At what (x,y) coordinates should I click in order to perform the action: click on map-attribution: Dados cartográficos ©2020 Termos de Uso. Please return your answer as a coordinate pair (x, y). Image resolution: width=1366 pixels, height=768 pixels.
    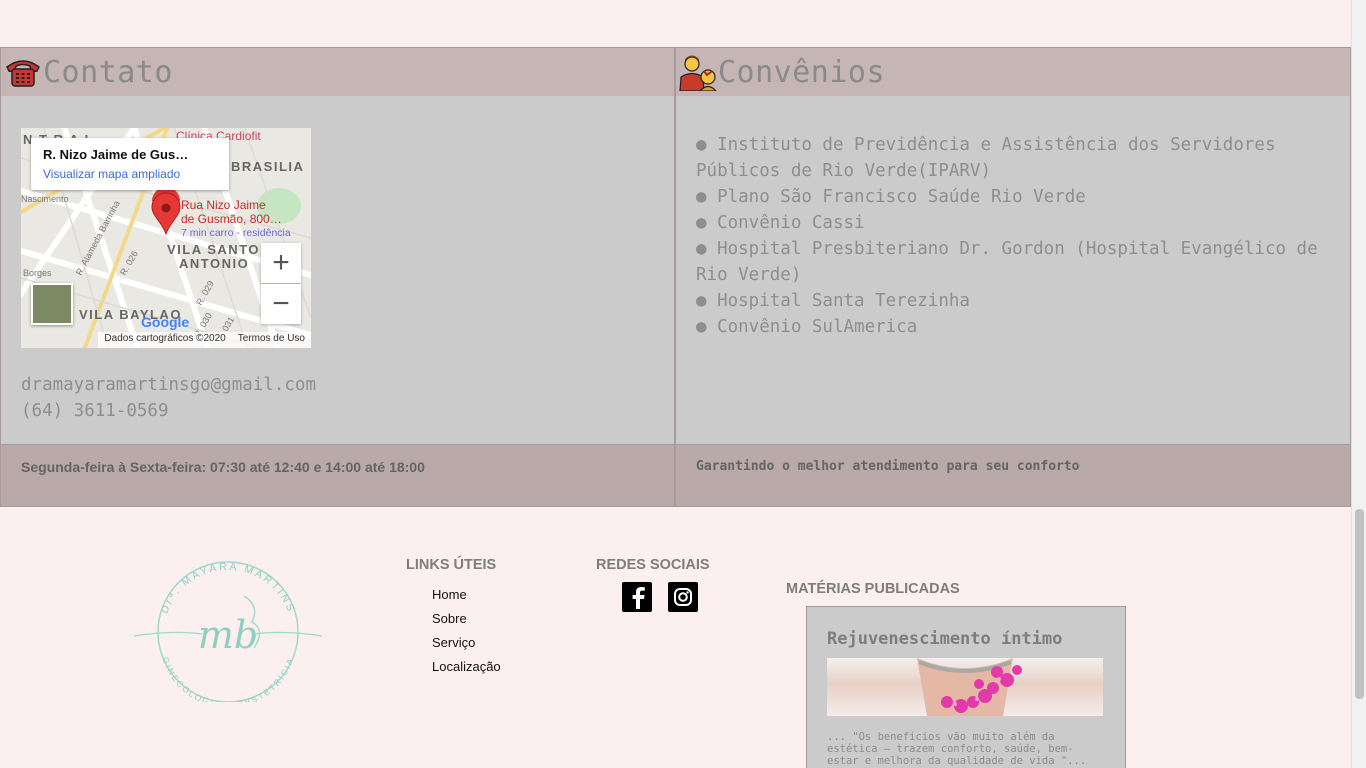
    Looking at the image, I should click on (204, 340).